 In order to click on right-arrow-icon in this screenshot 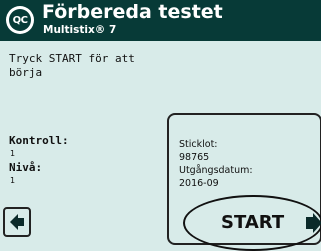, I will do `click(311, 223)`.